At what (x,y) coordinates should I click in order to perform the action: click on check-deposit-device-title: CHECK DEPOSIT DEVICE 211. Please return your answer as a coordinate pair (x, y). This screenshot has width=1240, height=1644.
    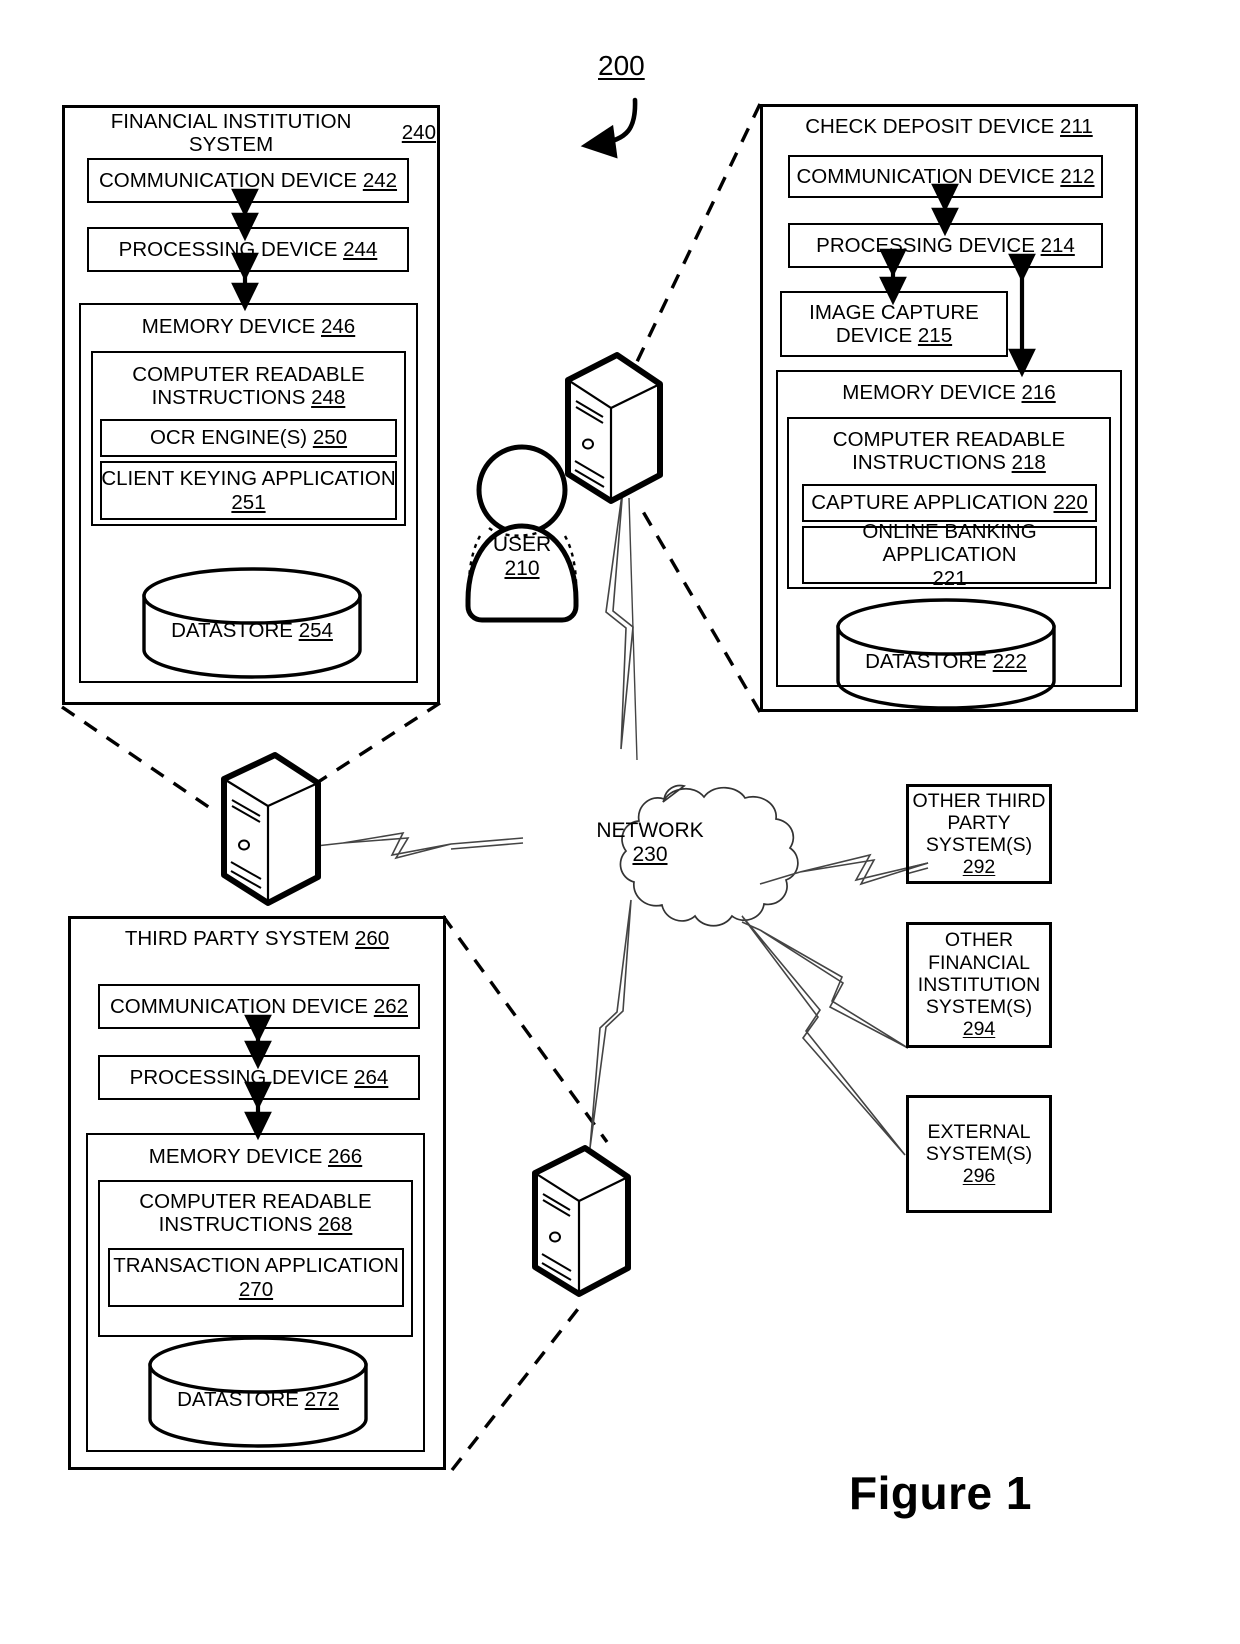
    Looking at the image, I should click on (949, 127).